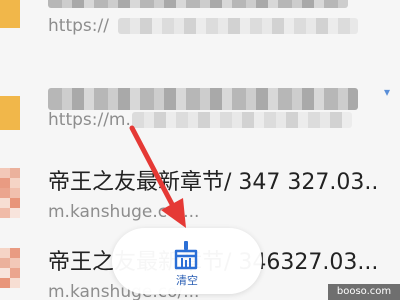 The image size is (400, 300). Describe the element at coordinates (186, 255) in the screenshot. I see `broom-icon` at that location.